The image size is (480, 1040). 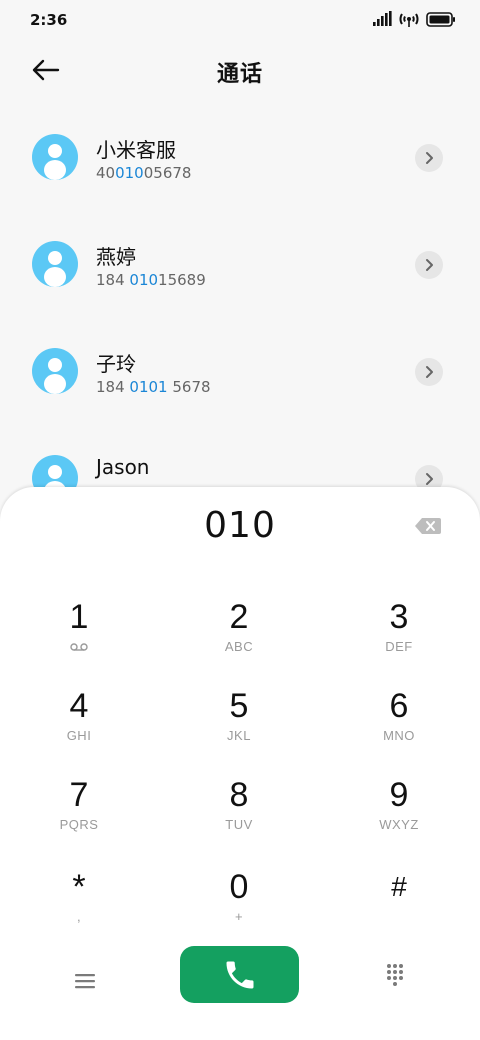 What do you see at coordinates (239, 735) in the screenshot?
I see `key-letters: JKL` at bounding box center [239, 735].